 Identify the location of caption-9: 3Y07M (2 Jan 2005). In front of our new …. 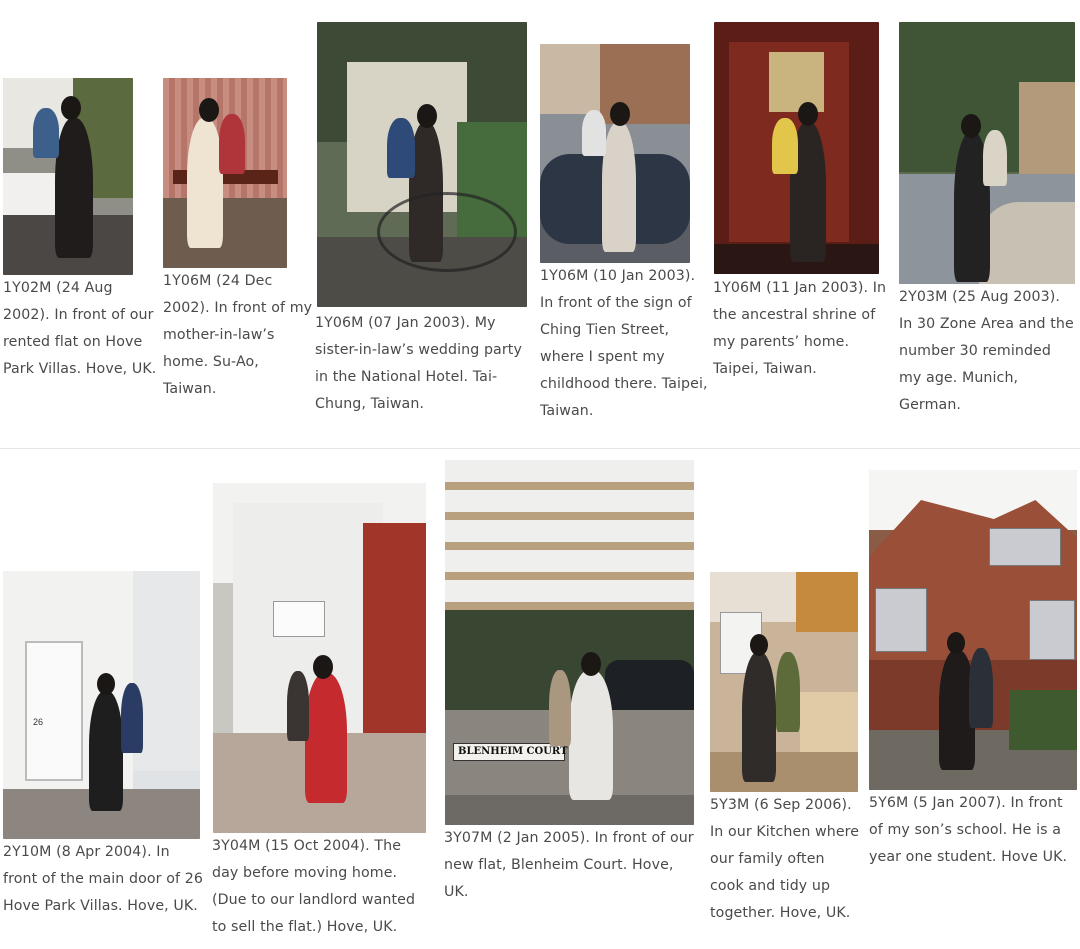
(569, 865).